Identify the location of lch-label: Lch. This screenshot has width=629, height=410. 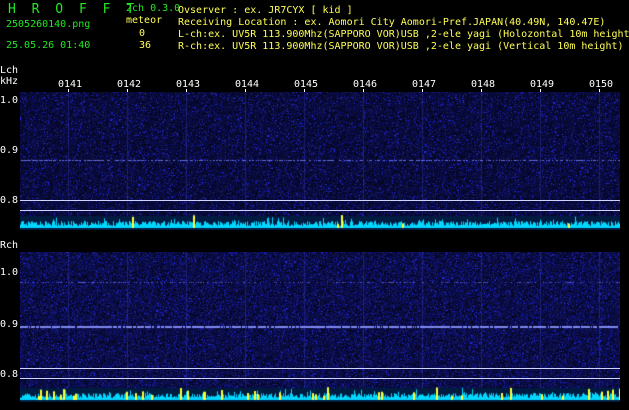
(9, 70).